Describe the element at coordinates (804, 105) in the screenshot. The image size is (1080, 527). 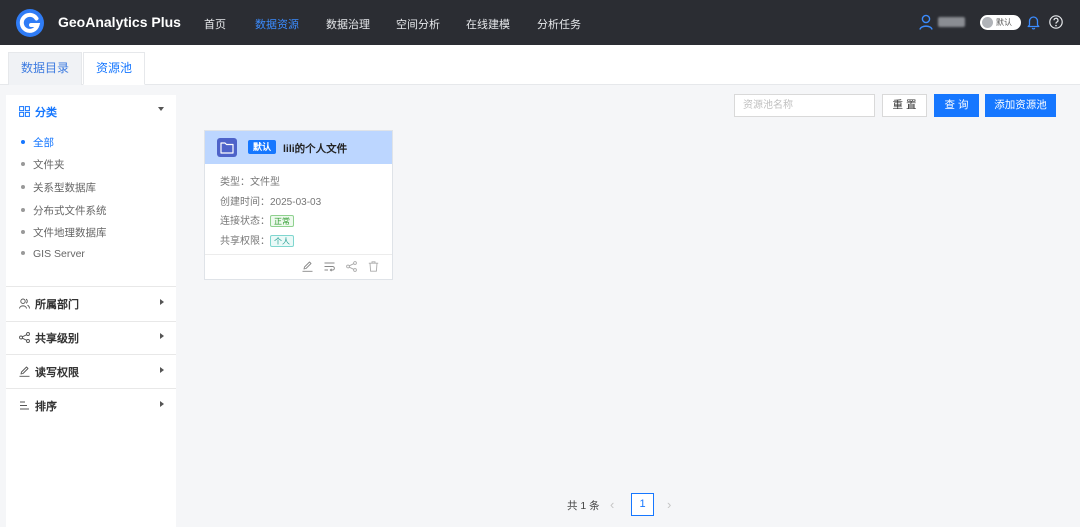
I see `resource-pool-search-input` at that location.